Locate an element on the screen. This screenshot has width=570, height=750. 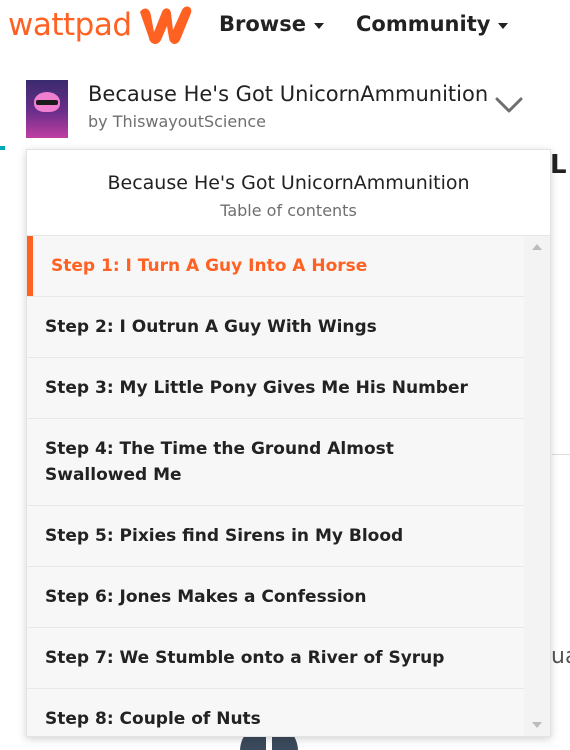
toc-part-item: Step 5: Pixies find Sirens in My Blood is located at coordinates (276, 536).